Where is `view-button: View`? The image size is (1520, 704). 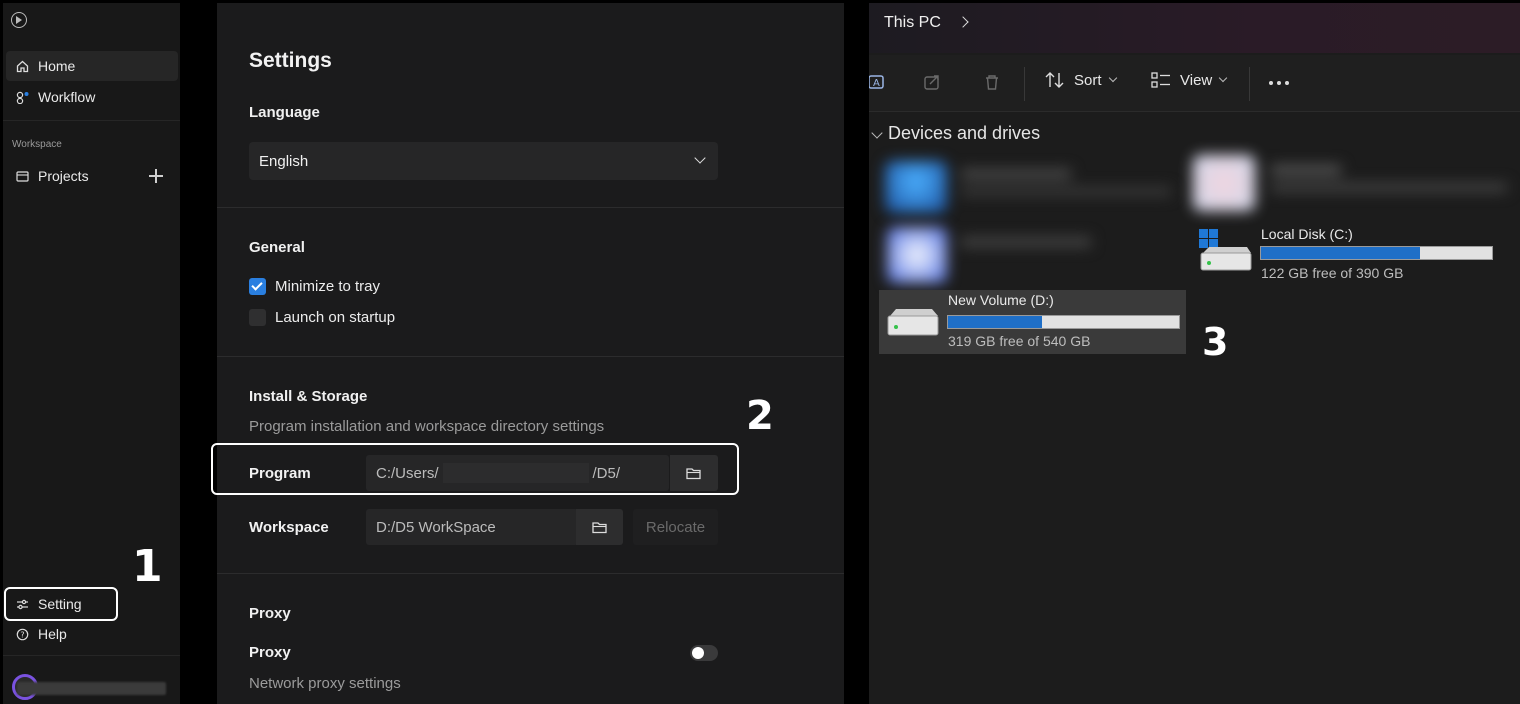
view-button: View is located at coordinates (1189, 80).